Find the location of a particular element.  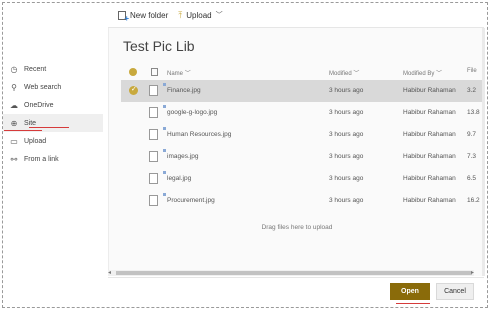

search-icon: ⚲ is located at coordinates (14, 87).